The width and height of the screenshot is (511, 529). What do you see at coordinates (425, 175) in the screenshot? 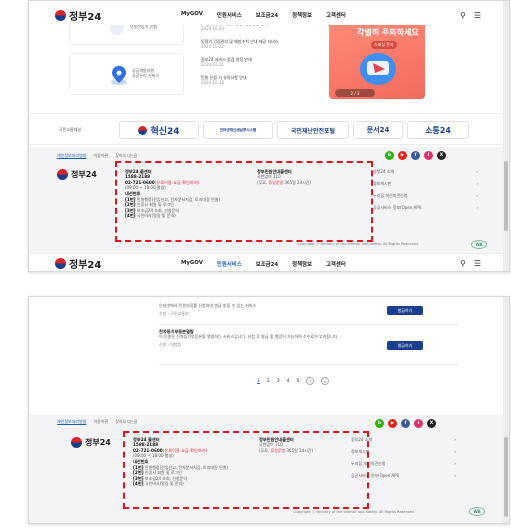
I see `footer-link: 정부24 소개 ›` at bounding box center [425, 175].